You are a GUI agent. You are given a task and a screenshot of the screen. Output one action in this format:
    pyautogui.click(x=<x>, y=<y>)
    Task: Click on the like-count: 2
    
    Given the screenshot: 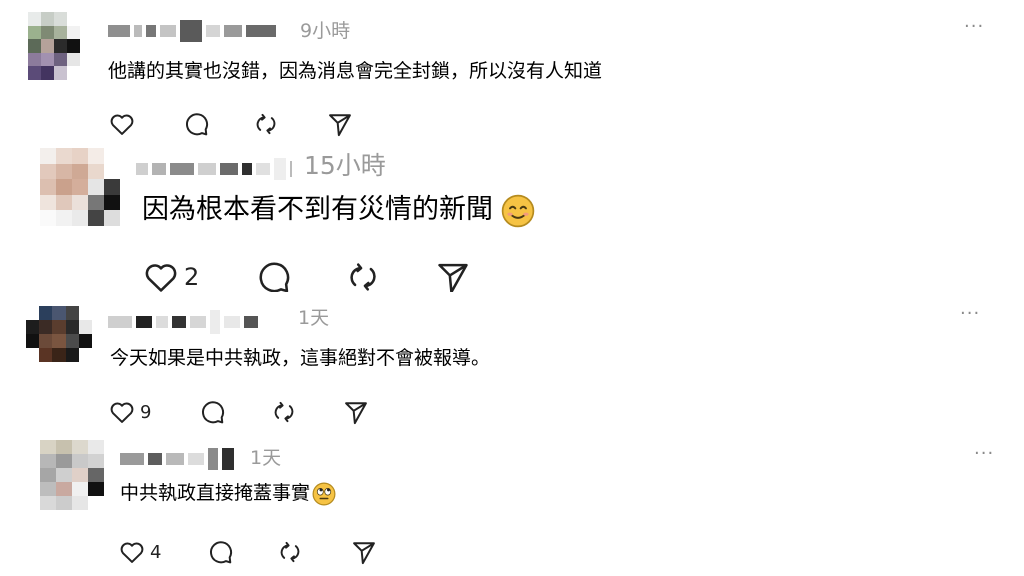 What is the action you would take?
    pyautogui.click(x=192, y=277)
    